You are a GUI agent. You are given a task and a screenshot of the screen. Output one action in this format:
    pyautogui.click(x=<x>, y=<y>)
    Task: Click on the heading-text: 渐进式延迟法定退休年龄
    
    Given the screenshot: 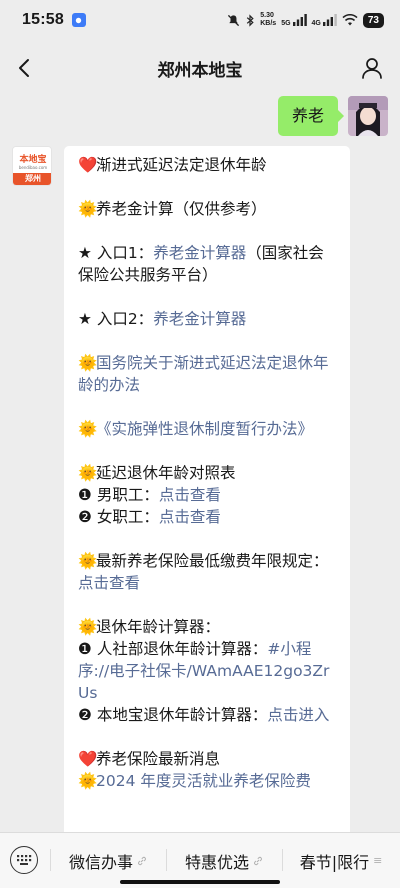 What is the action you would take?
    pyautogui.click(x=181, y=165)
    